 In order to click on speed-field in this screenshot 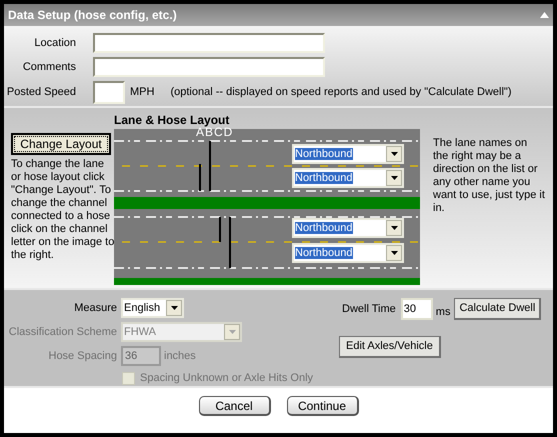, I will do `click(109, 92)`.